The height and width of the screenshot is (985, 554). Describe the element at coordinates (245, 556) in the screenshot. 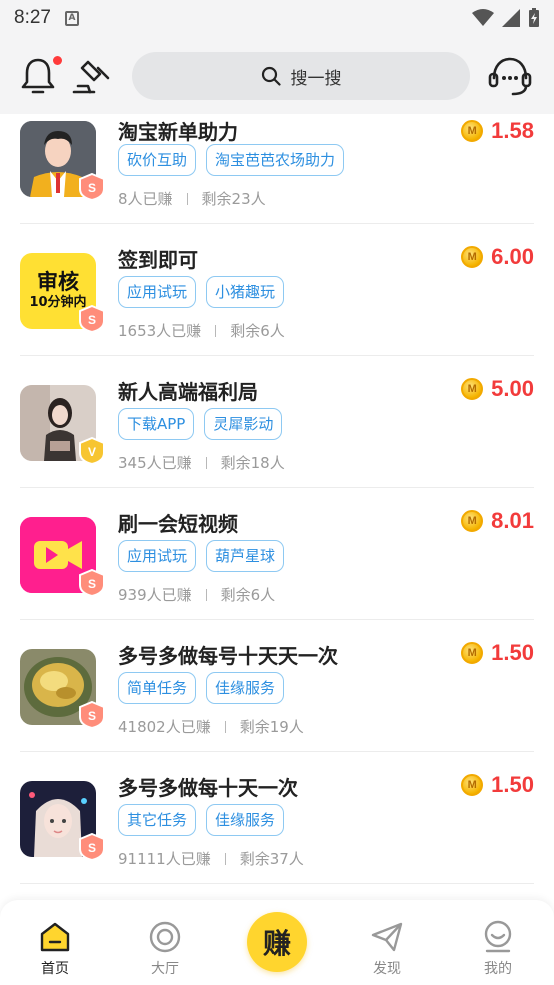

I see `task-tag: 葫芦星球` at that location.